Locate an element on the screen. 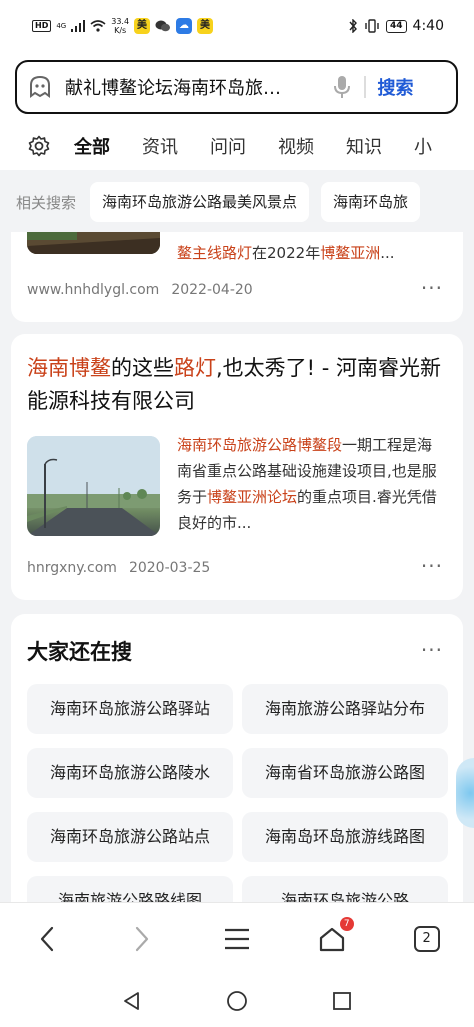 This screenshot has width=474, height=1027. suggestion-button: 海南旅游公路驿站分布 is located at coordinates (345, 709).